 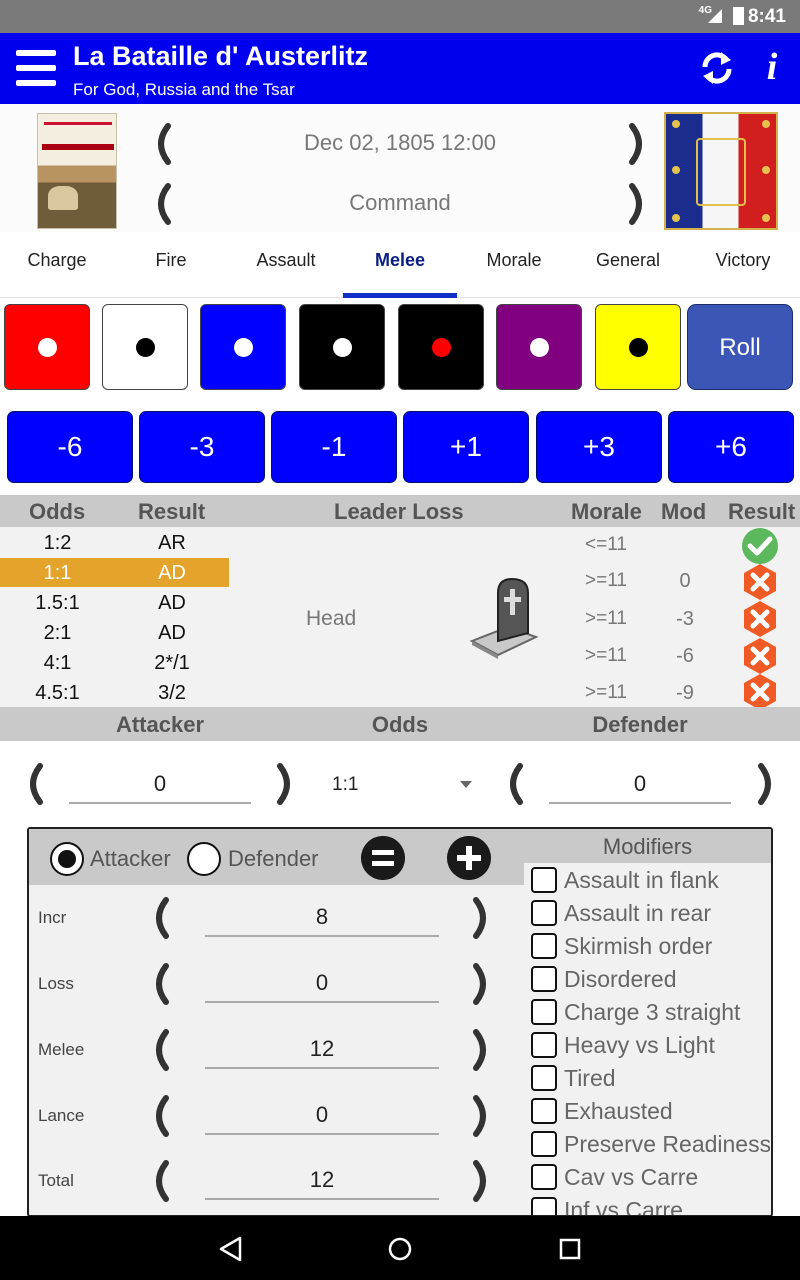 What do you see at coordinates (204, 859) in the screenshot?
I see `defender-radio` at bounding box center [204, 859].